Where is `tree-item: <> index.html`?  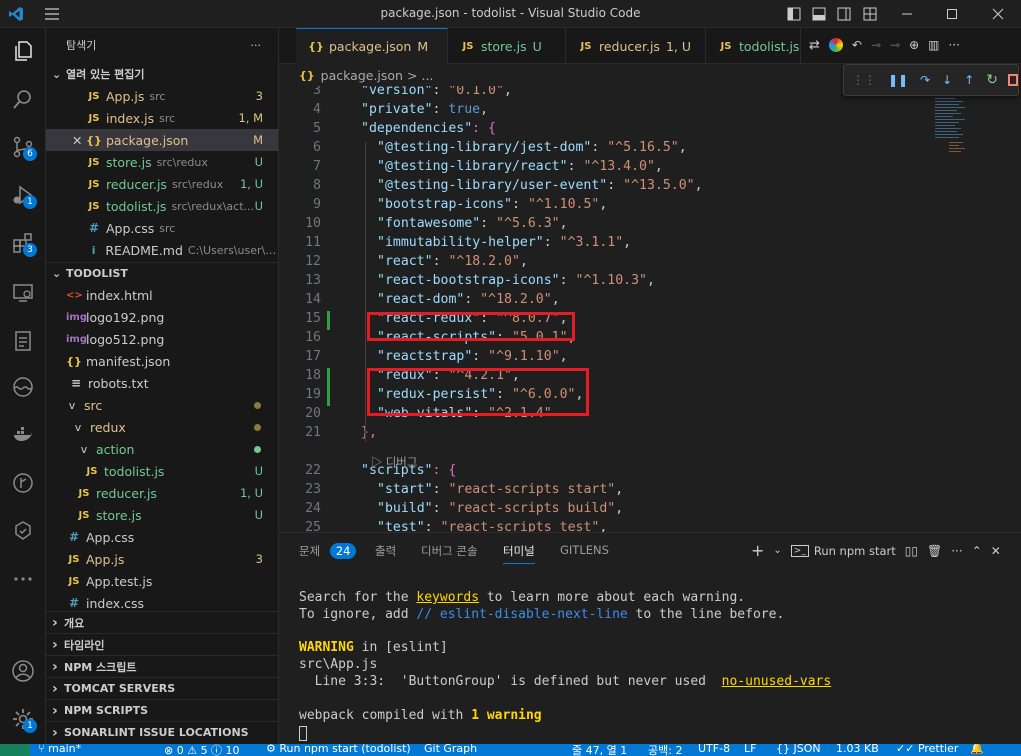 tree-item: <> index.html is located at coordinates (162, 295).